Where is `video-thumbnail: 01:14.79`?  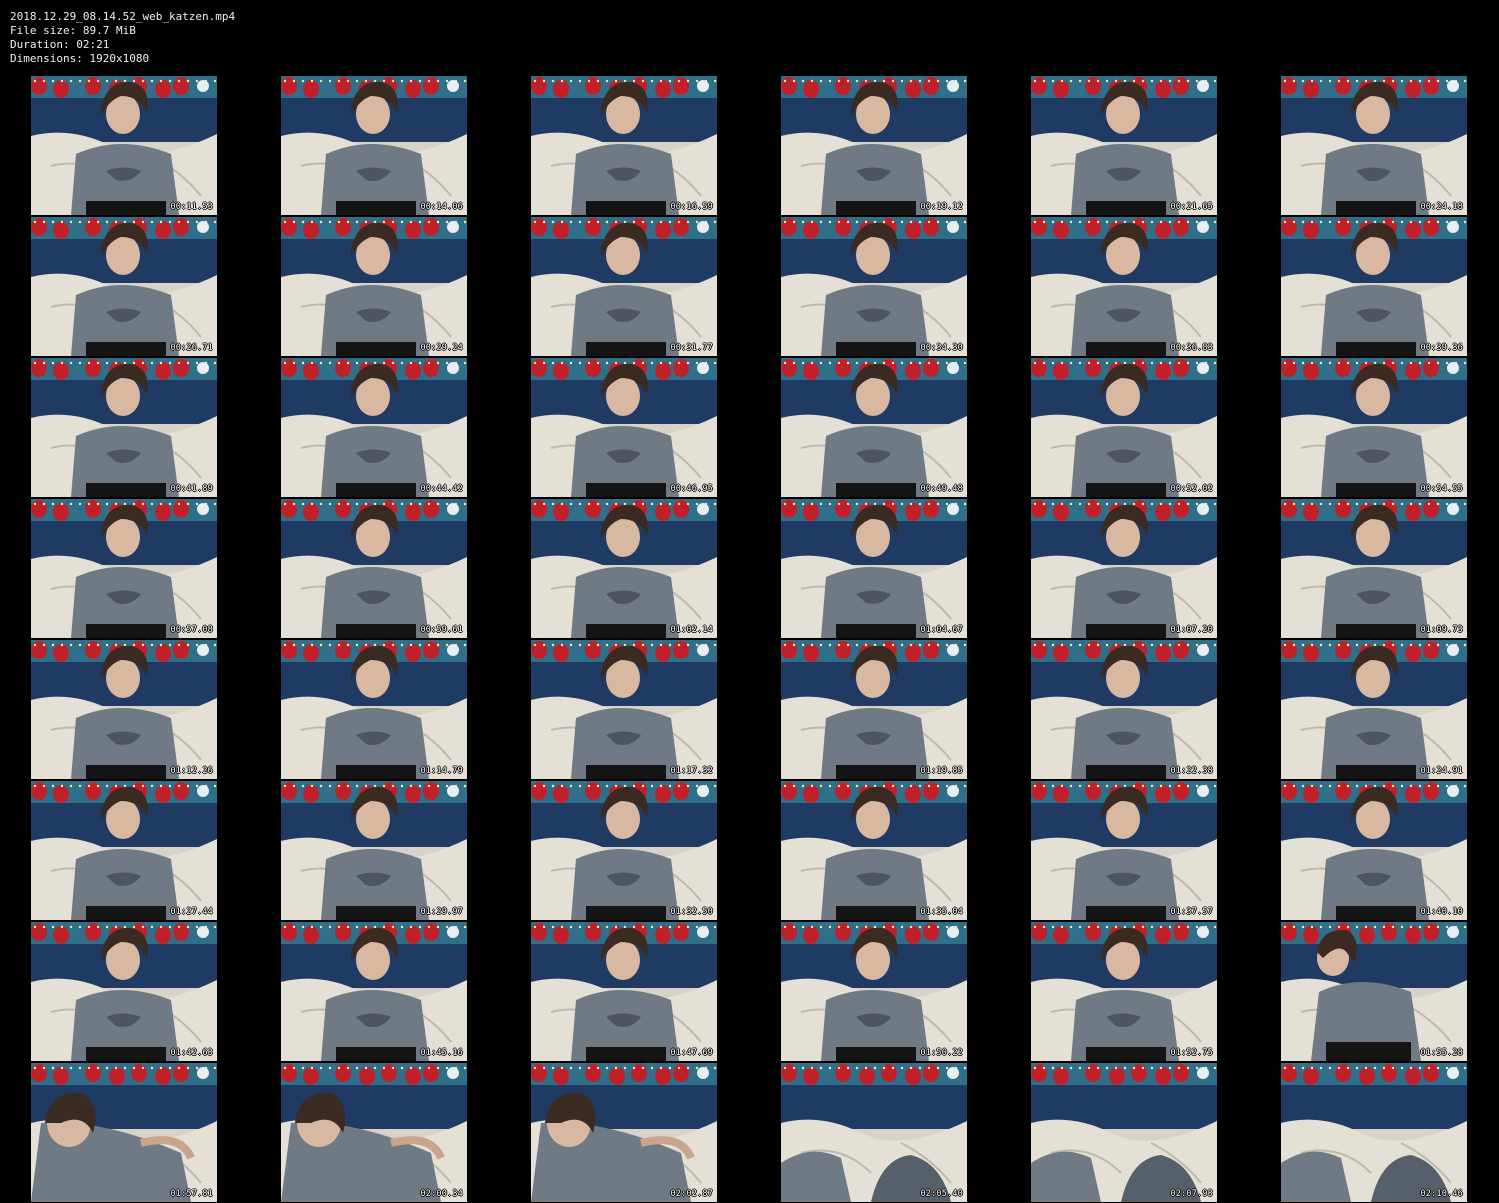
video-thumbnail: 01:14.79 is located at coordinates (374, 709).